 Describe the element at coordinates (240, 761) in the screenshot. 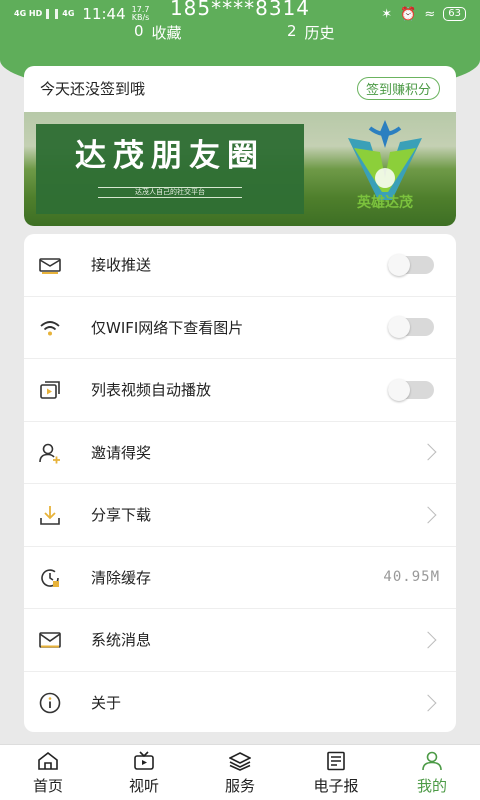

I see `layers-icon` at that location.